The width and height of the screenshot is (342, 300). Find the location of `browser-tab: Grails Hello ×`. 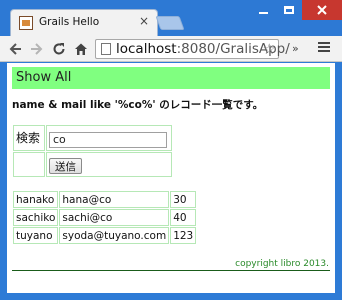

browser-tab: Grails Hello × is located at coordinates (84, 22).